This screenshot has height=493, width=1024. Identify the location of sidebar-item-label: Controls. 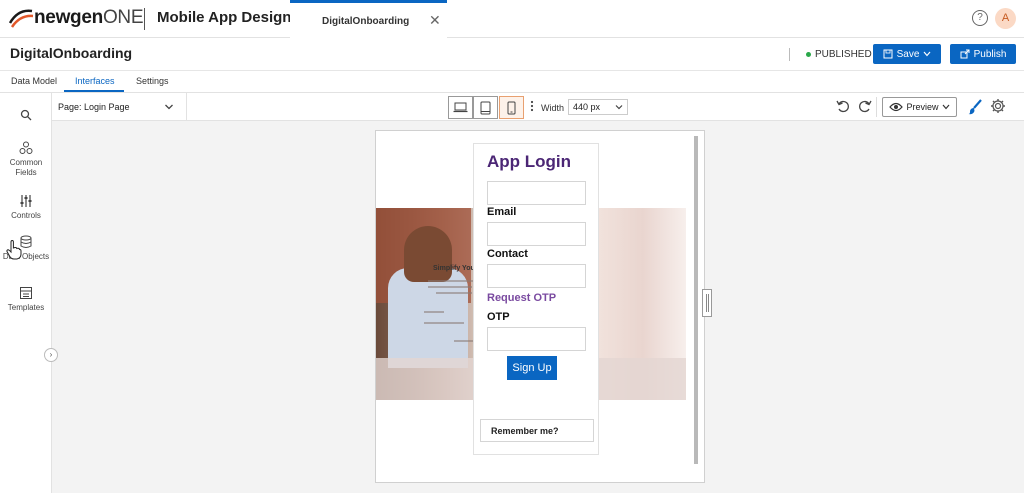
(26, 215).